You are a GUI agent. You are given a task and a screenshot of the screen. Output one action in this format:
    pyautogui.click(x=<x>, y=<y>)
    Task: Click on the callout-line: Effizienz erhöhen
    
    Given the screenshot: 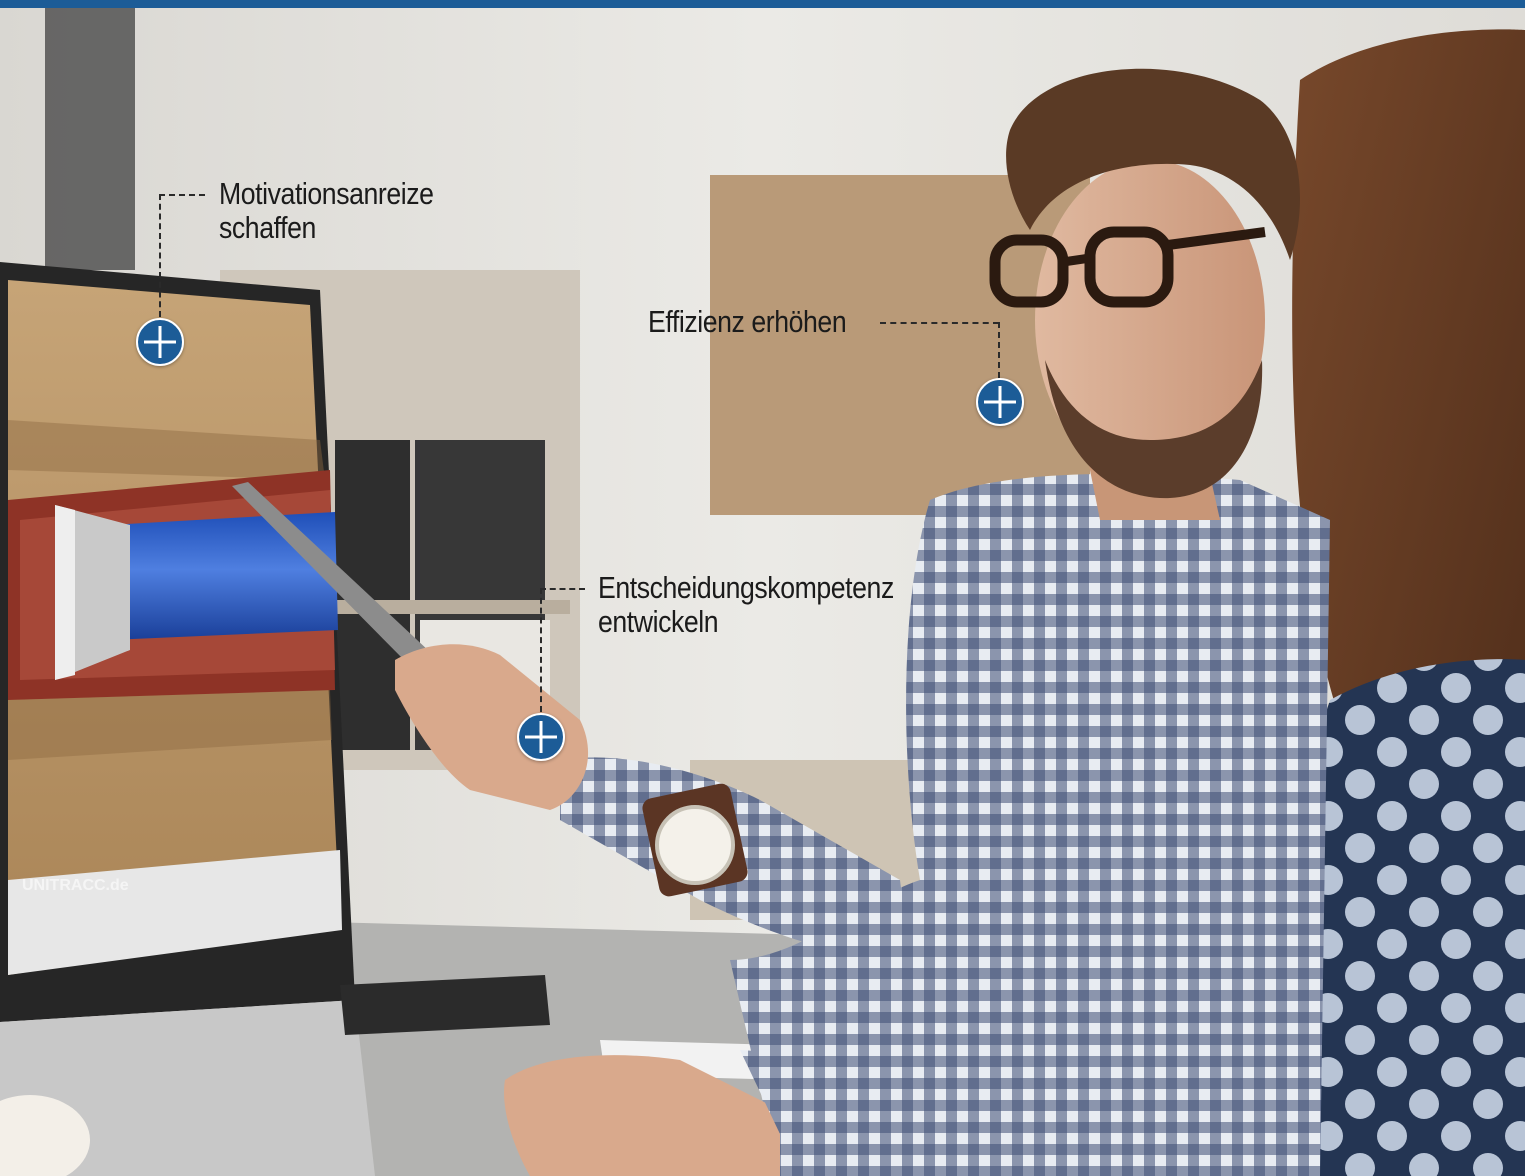 What is the action you would take?
    pyautogui.click(x=747, y=321)
    